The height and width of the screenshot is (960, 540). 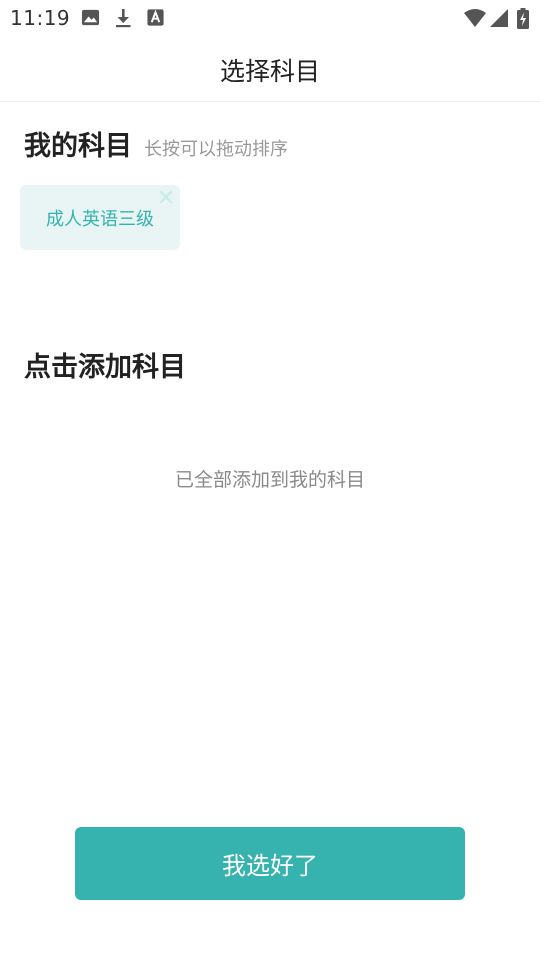 I want to click on subject-chip-label: 成人英语三级, so click(x=100, y=219).